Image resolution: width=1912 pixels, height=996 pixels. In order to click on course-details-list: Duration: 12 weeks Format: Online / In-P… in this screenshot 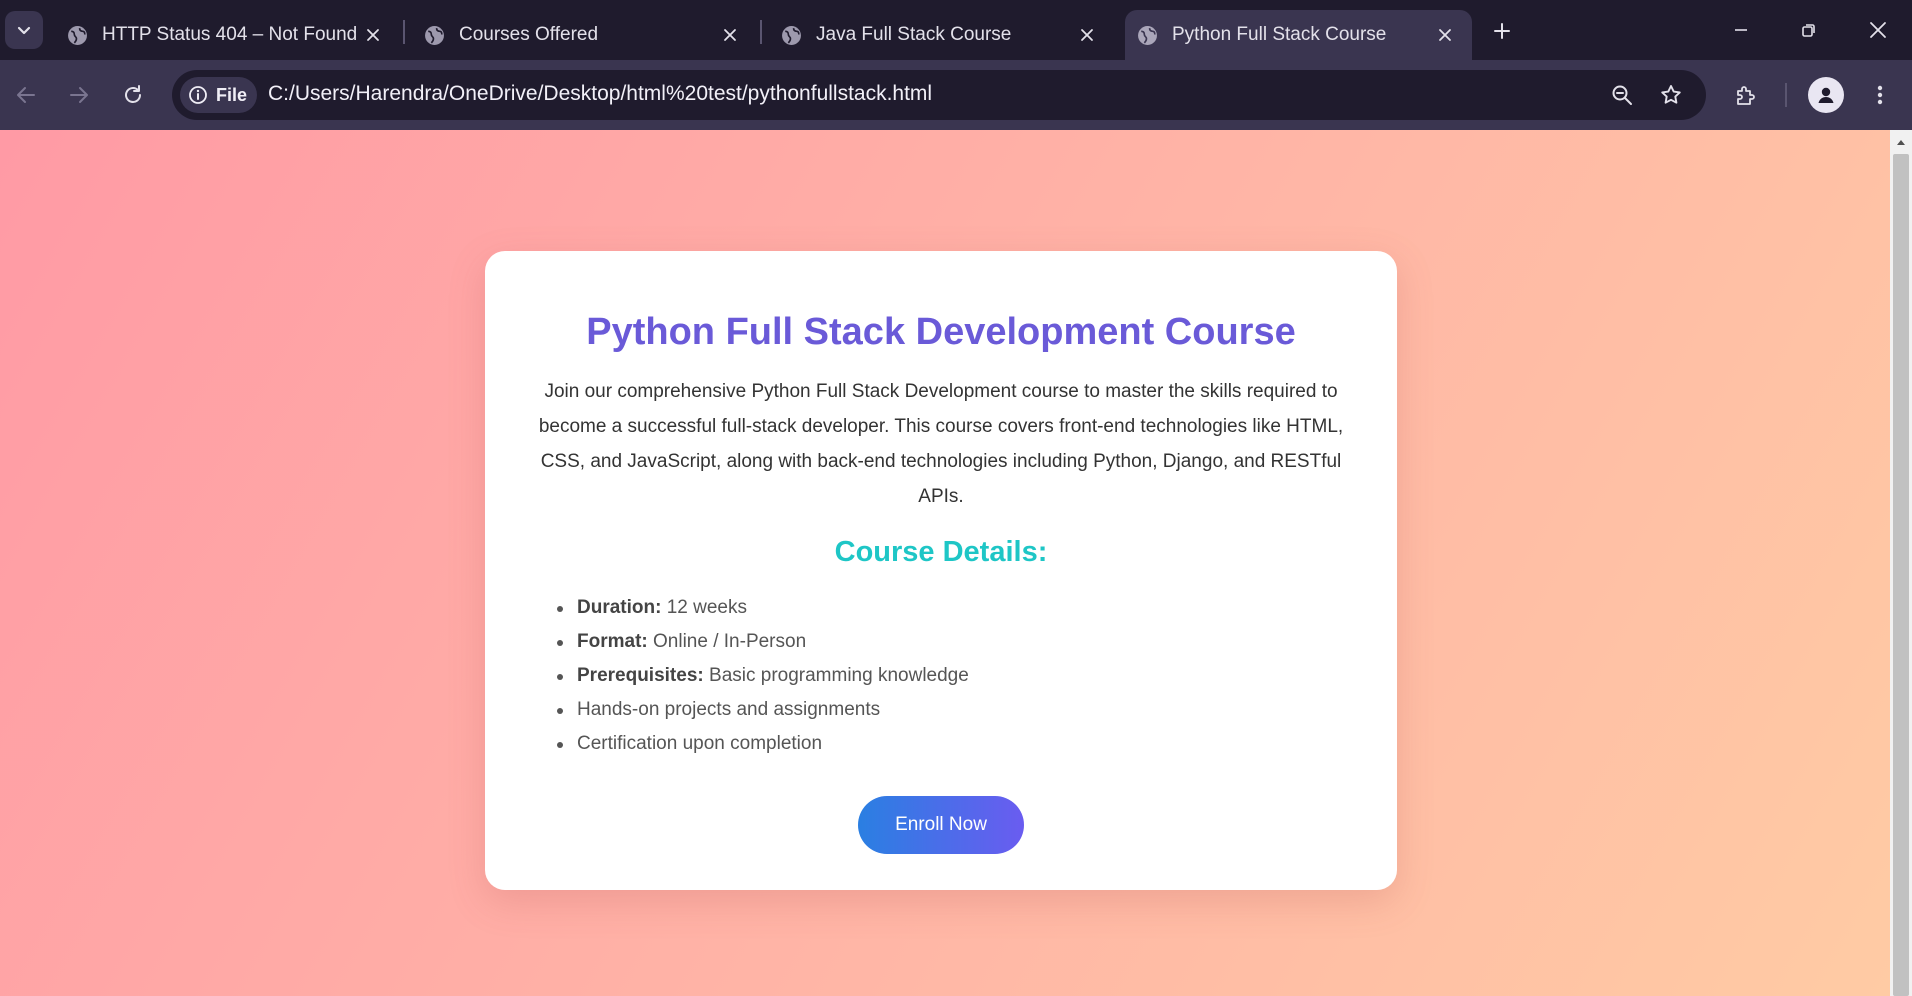, I will do `click(763, 676)`.